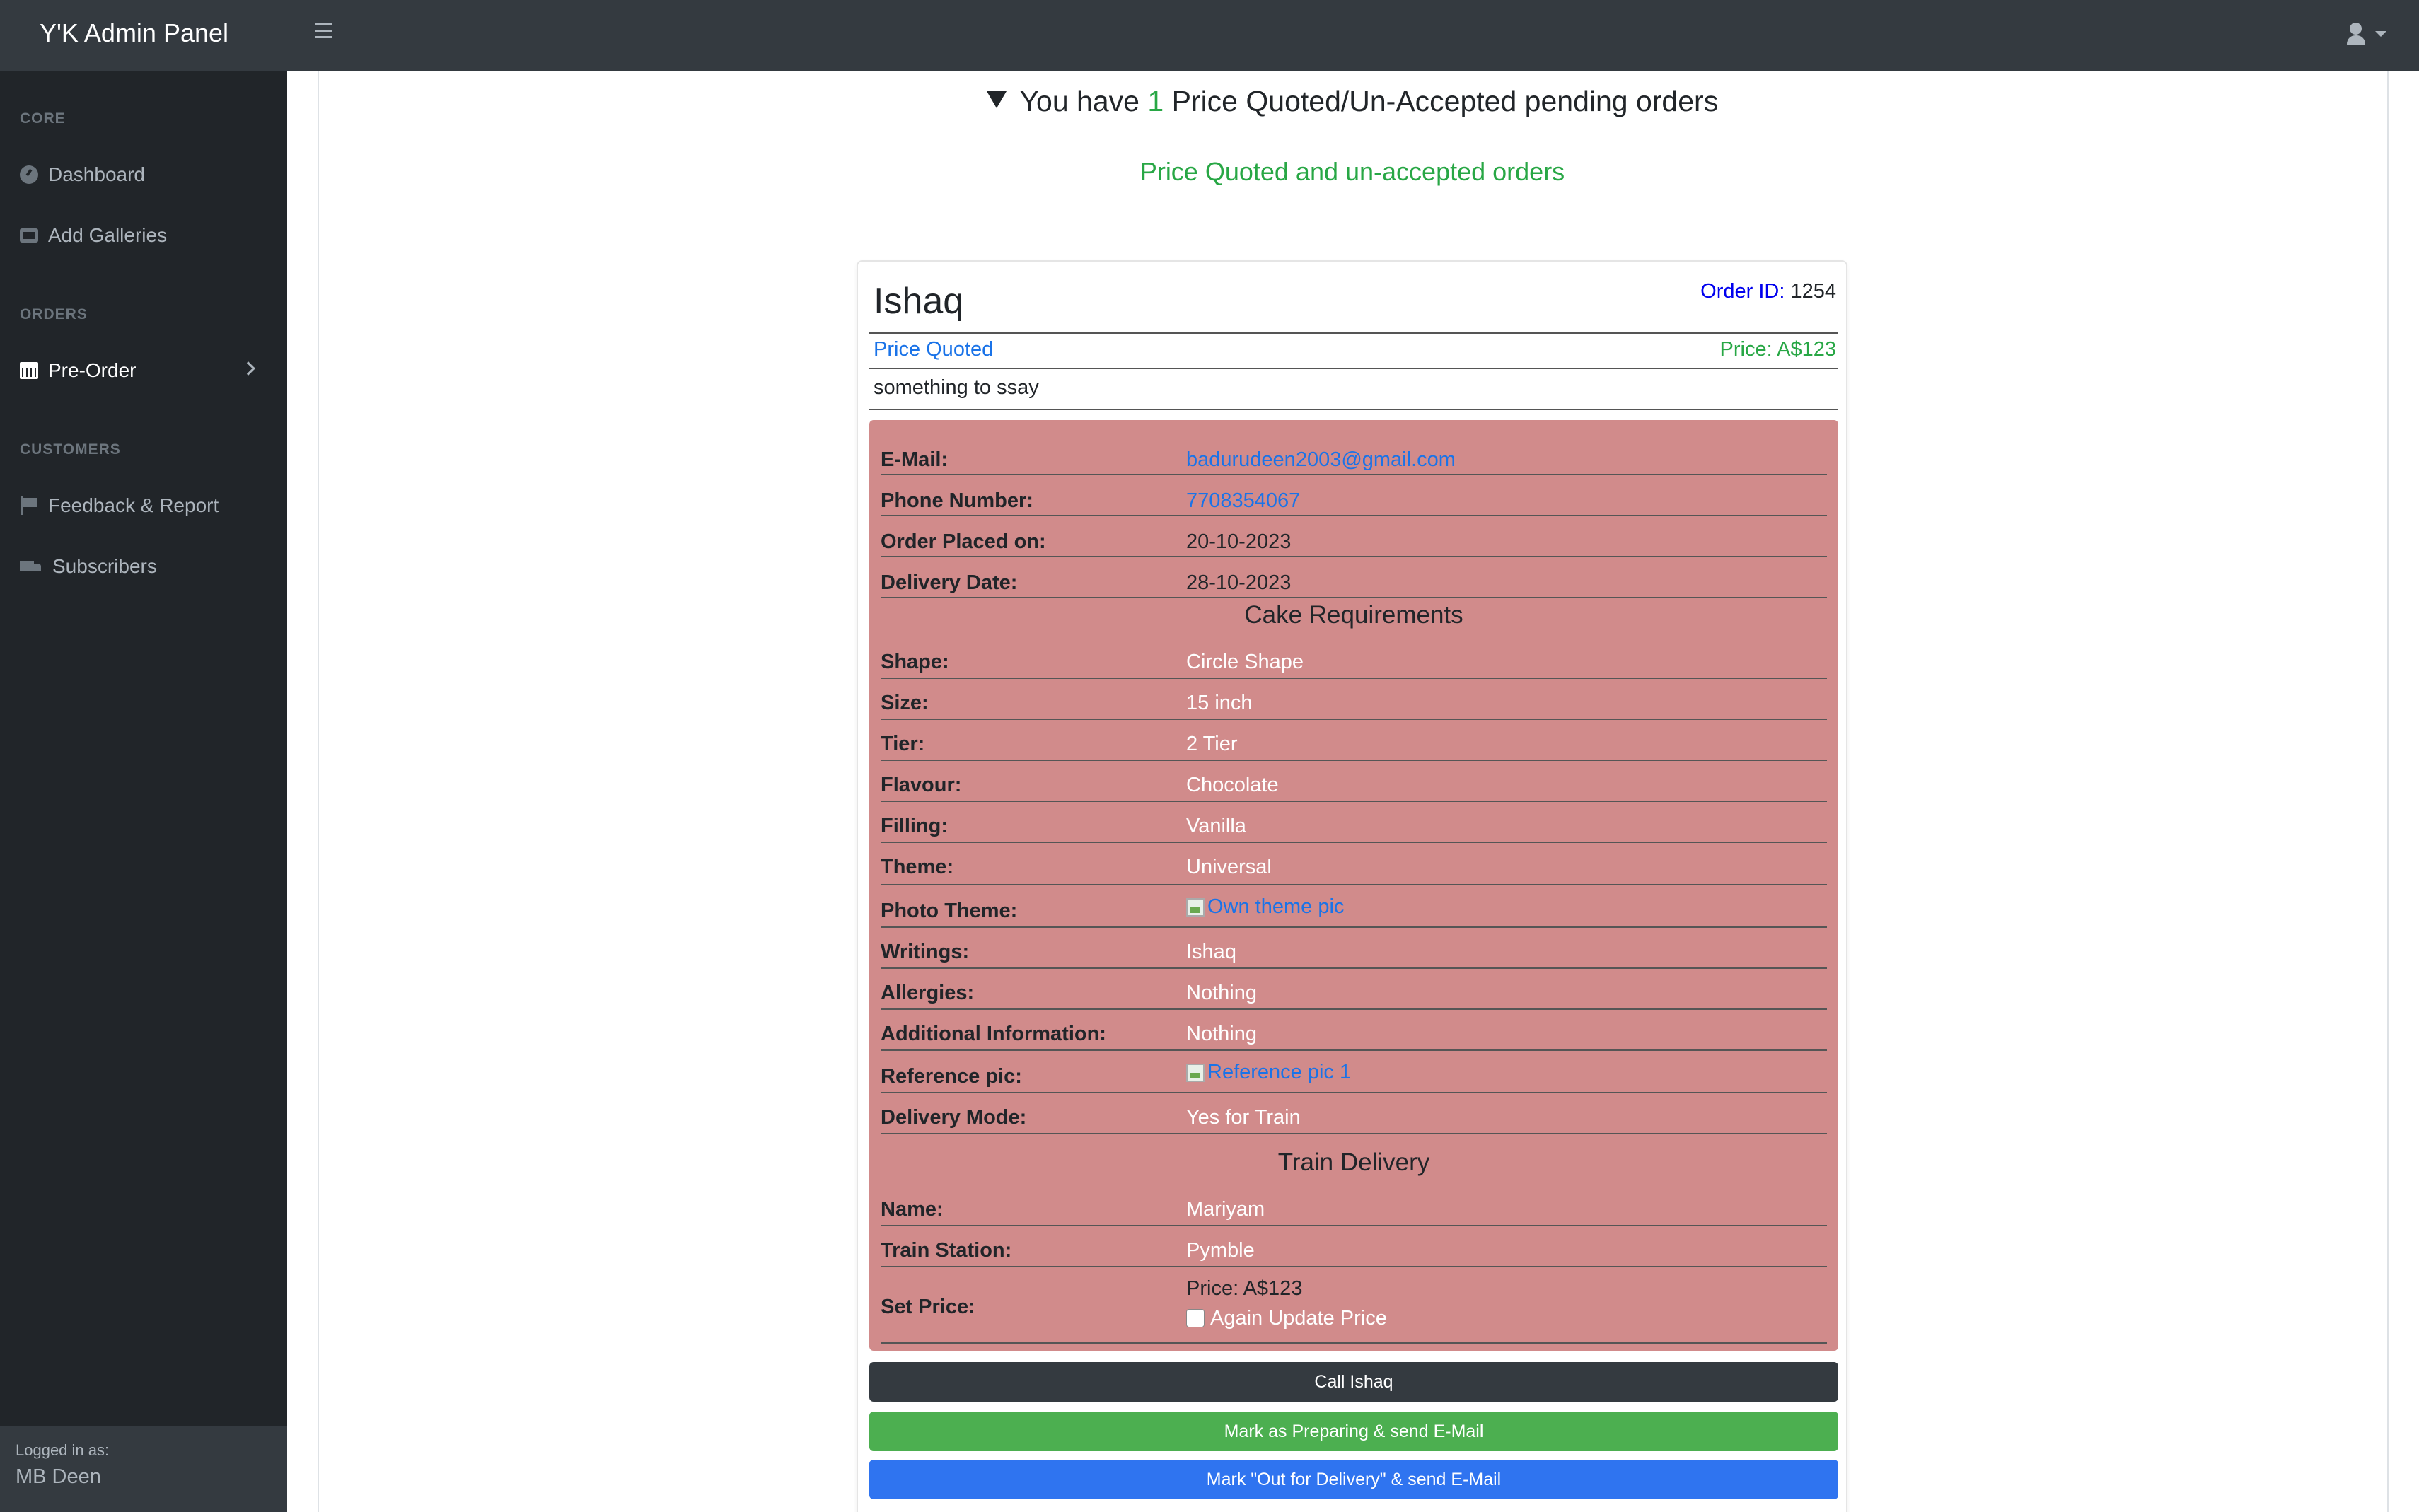 The width and height of the screenshot is (2419, 1512). I want to click on truck-icon, so click(31, 566).